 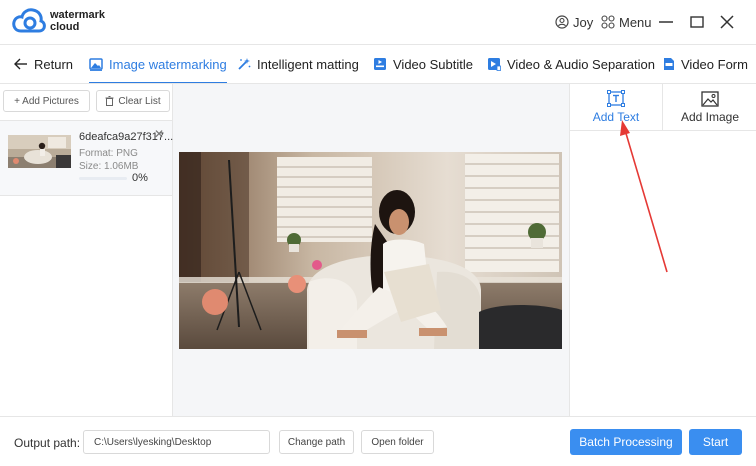 I want to click on video-subtitle-icon, so click(x=380, y=64).